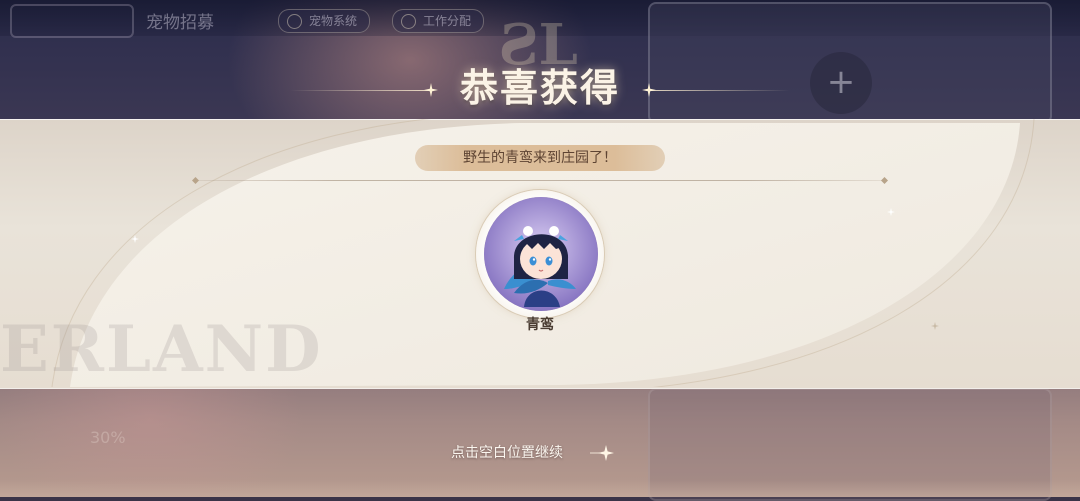 This screenshot has width=1080, height=501. What do you see at coordinates (180, 23) in the screenshot?
I see `background-page-title: 宠物招募` at bounding box center [180, 23].